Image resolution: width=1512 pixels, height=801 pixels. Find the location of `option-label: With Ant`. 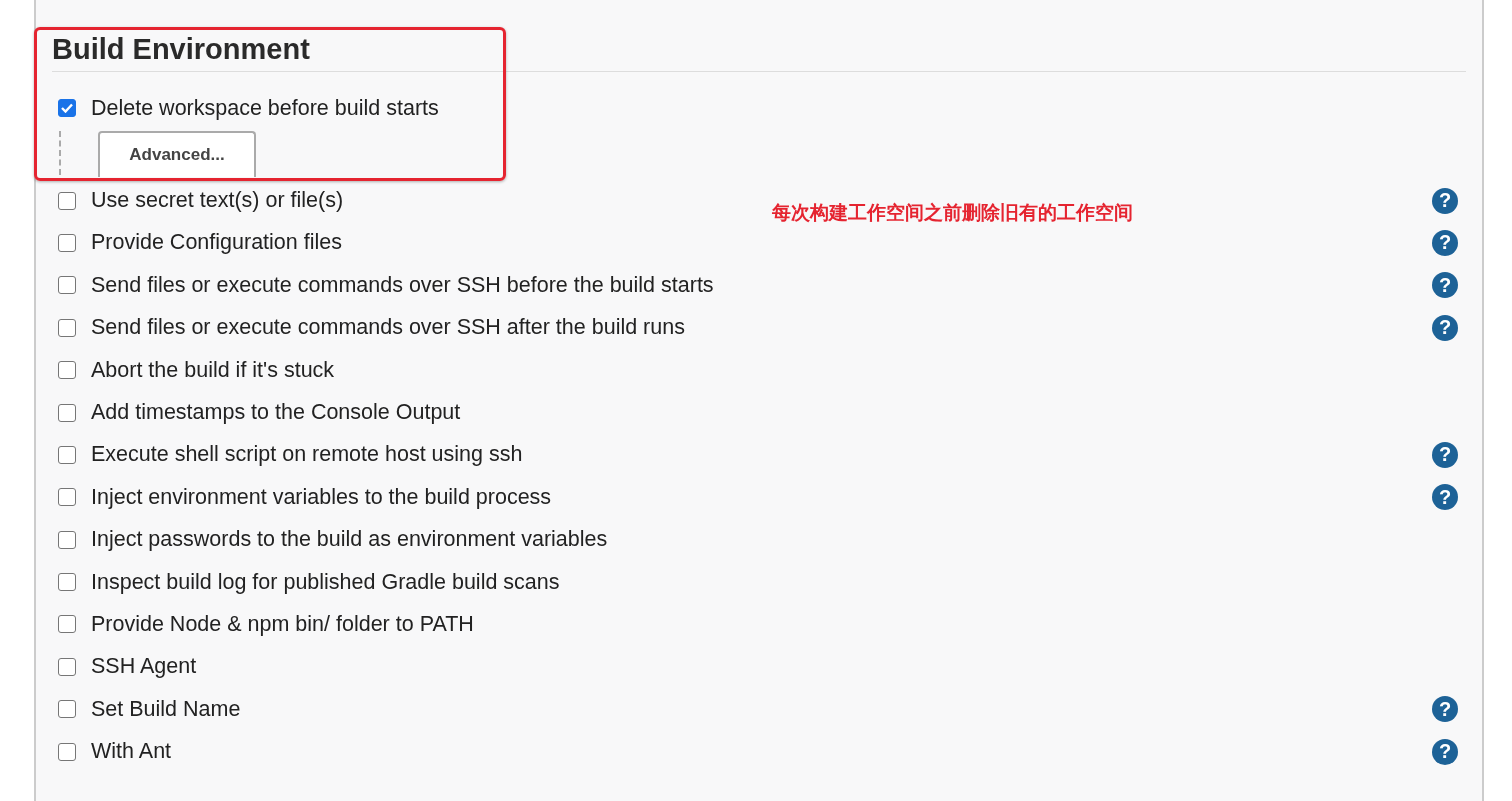

option-label: With Ant is located at coordinates (131, 752).